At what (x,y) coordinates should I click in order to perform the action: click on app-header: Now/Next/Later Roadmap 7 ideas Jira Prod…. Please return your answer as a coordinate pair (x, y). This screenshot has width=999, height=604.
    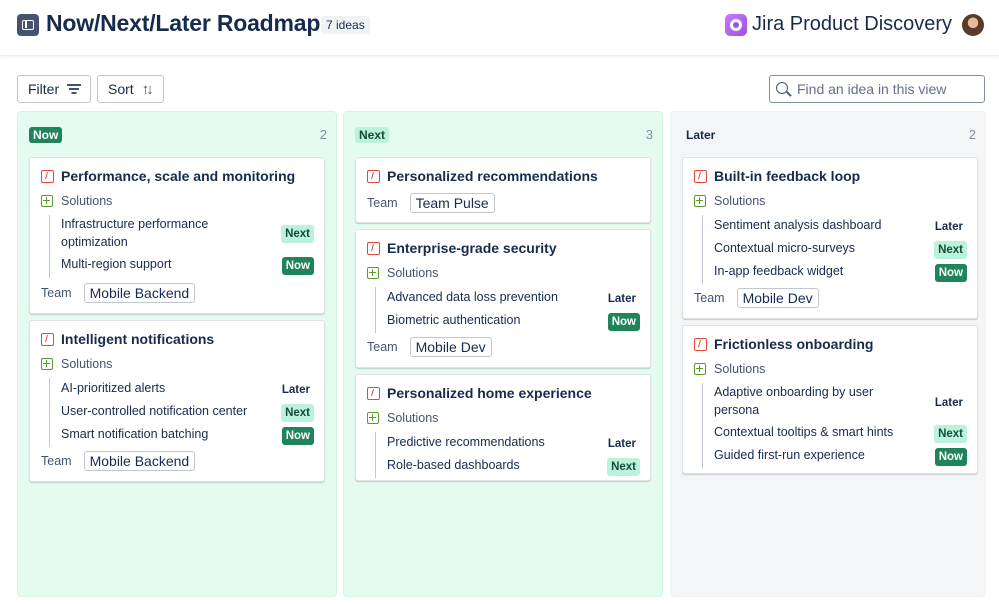
    Looking at the image, I should click on (499, 28).